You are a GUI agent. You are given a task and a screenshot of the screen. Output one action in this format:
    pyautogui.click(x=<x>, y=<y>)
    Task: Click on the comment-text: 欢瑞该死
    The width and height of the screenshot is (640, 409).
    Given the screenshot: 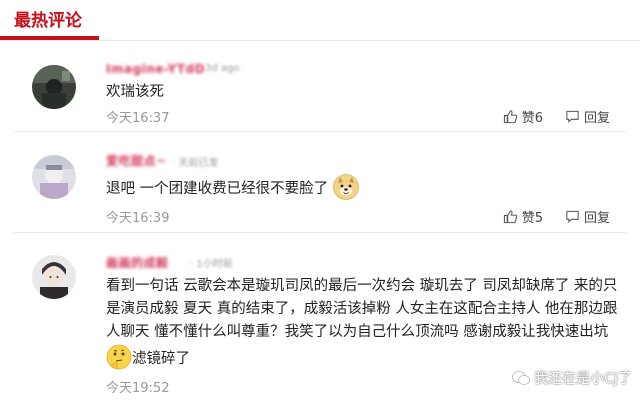 What is the action you would take?
    pyautogui.click(x=135, y=92)
    